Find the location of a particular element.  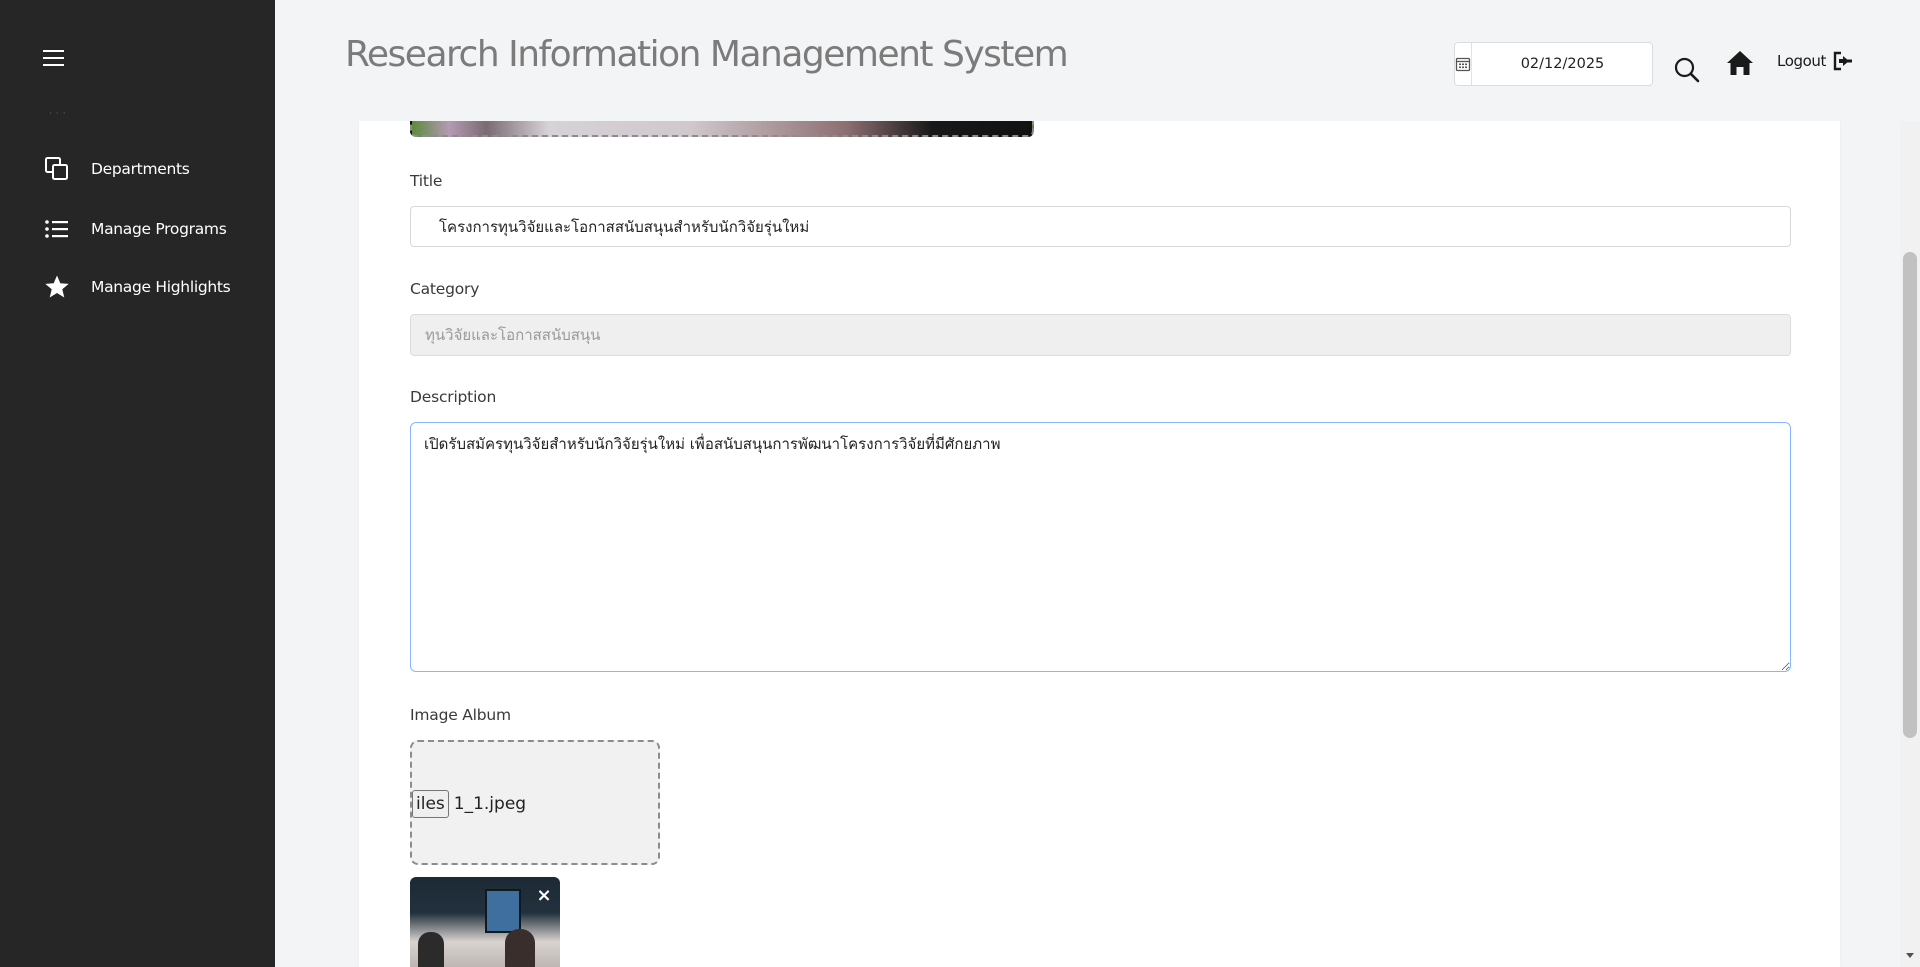

logout-icon is located at coordinates (1843, 61).